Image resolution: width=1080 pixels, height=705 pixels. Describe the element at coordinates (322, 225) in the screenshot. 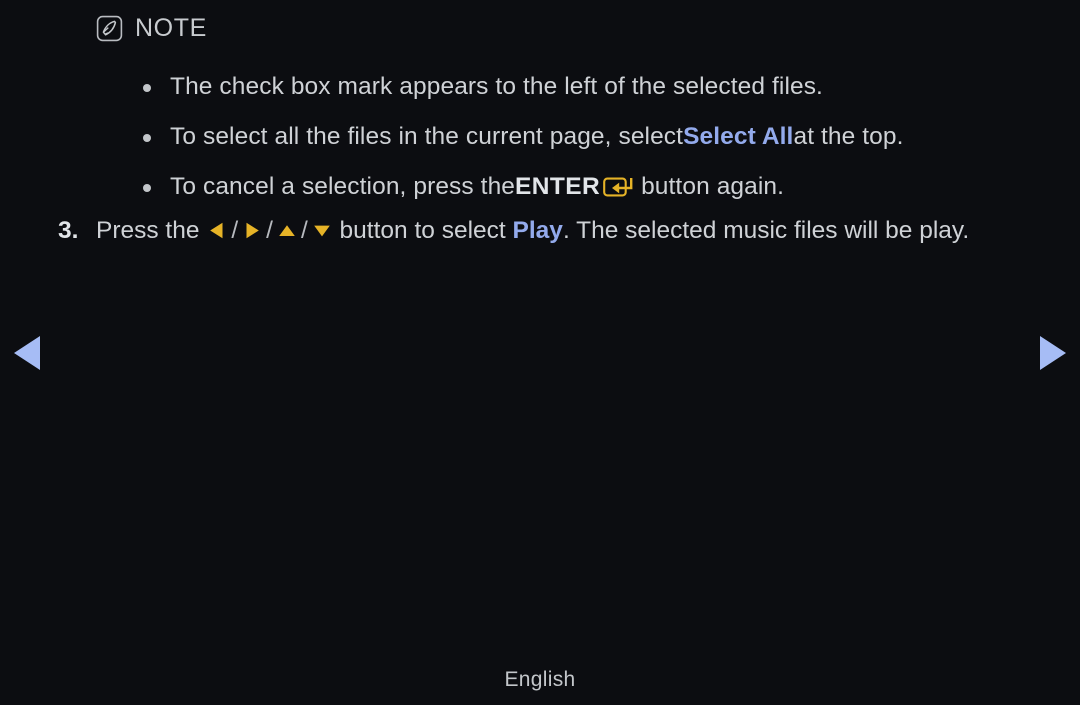

I see `arrow-down-icon` at that location.